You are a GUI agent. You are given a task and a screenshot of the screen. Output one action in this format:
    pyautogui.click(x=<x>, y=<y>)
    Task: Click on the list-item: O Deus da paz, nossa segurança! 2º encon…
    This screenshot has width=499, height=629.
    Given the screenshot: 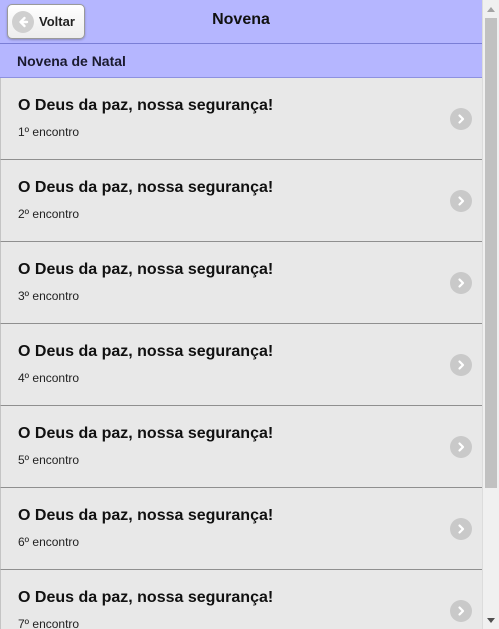 What is the action you would take?
    pyautogui.click(x=241, y=201)
    